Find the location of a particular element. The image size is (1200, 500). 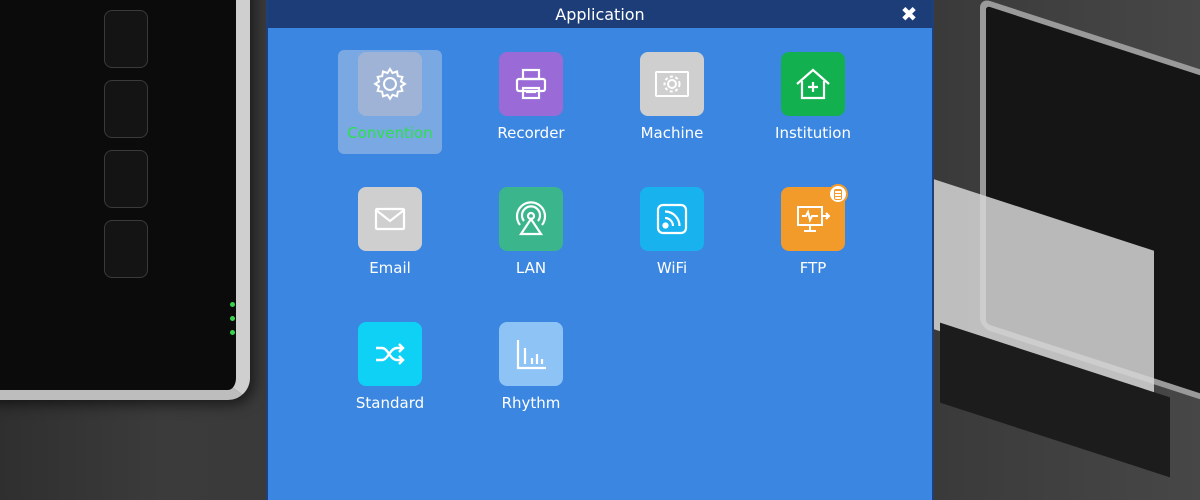

app-tile-rhythm: Rhythm is located at coordinates (531, 372).